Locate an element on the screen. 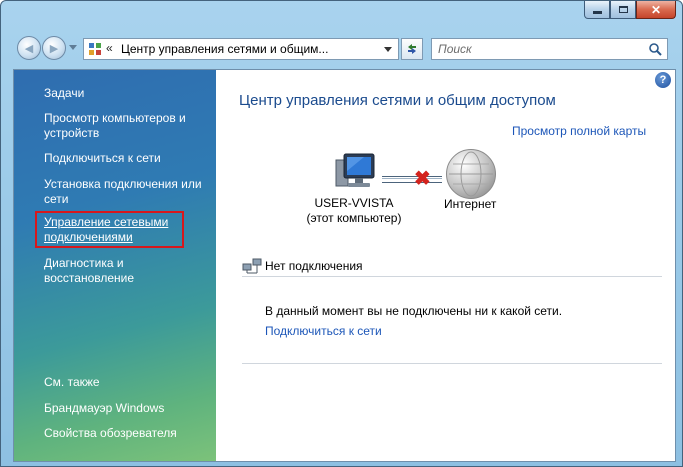 Image resolution: width=683 pixels, height=467 pixels. computer-name-text: USER-VVISTA is located at coordinates (354, 203).